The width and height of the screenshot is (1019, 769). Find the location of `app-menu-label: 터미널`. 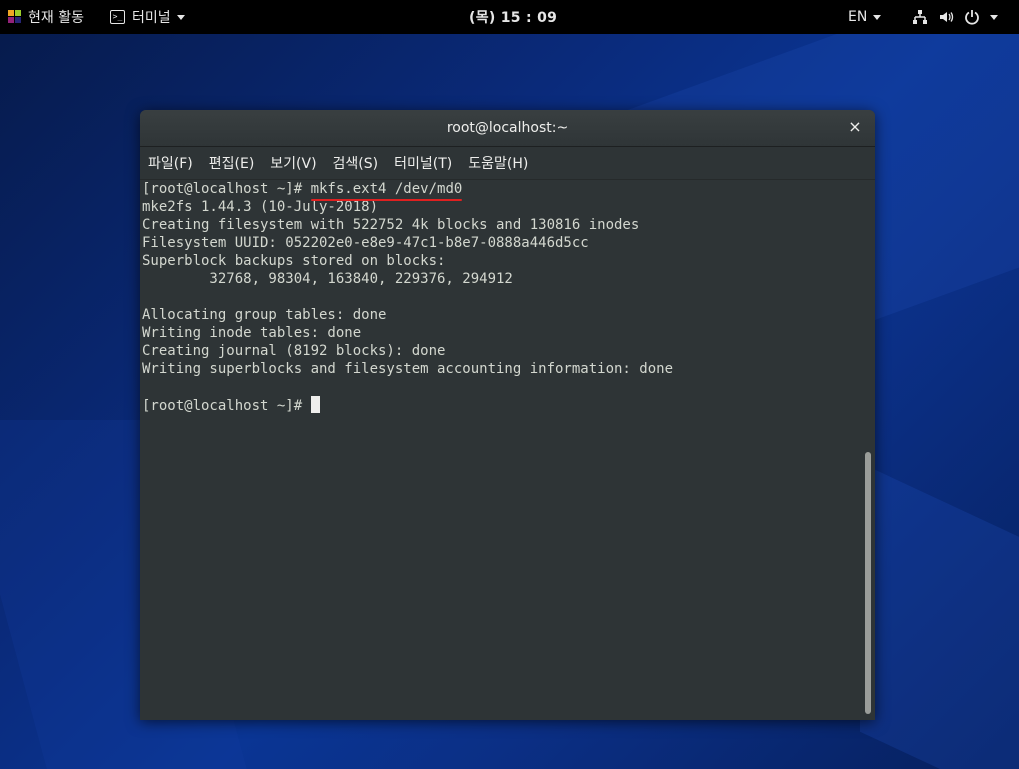

app-menu-label: 터미널 is located at coordinates (151, 18).